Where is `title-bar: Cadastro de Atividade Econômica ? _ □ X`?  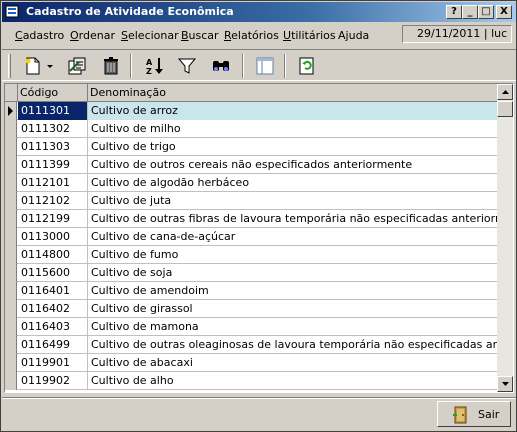
title-bar: Cadastro de Atividade Econômica ? _ □ X is located at coordinates (259, 12).